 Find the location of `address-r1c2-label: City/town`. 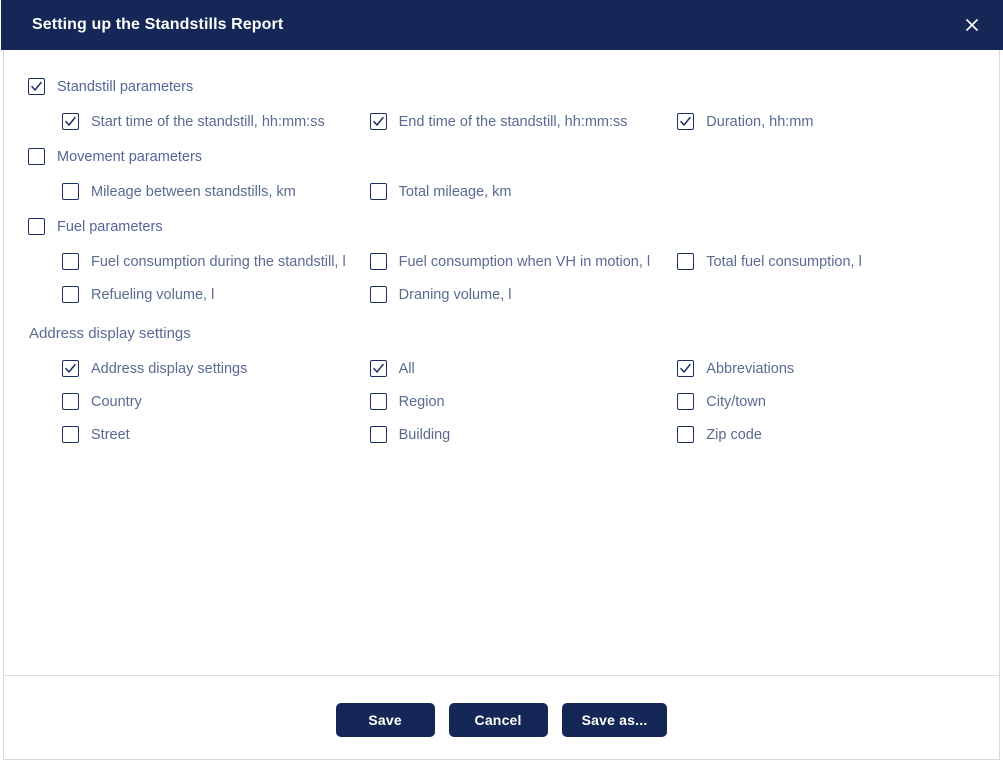

address-r1c2-label: City/town is located at coordinates (736, 402).